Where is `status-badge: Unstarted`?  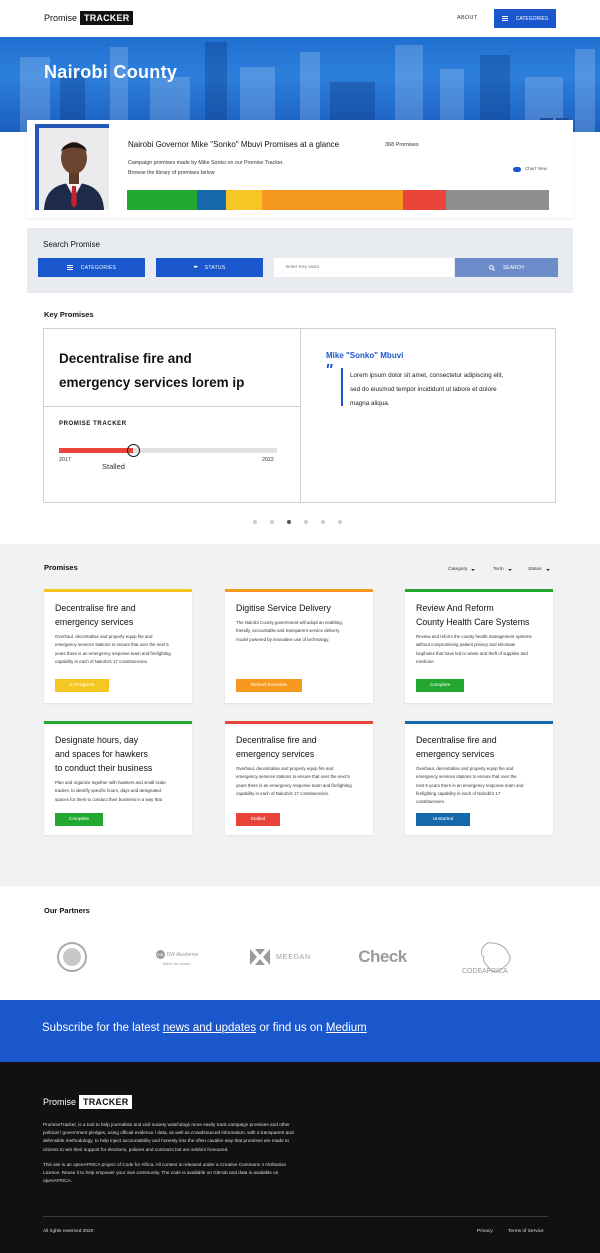
status-badge: Unstarted is located at coordinates (443, 819).